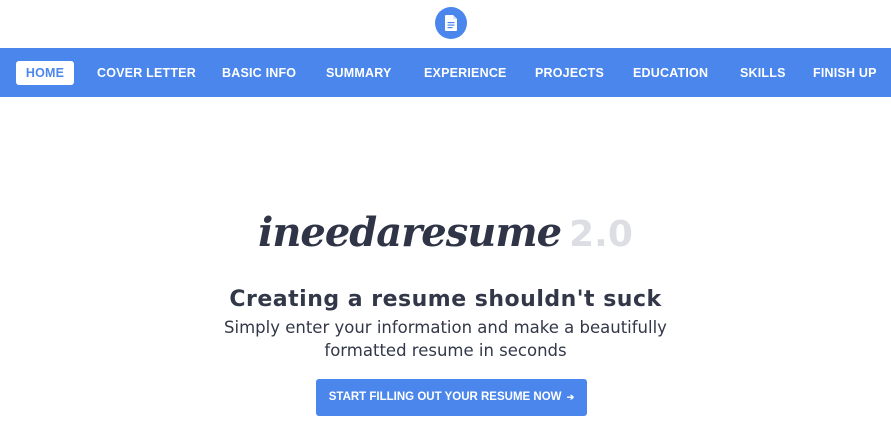  Describe the element at coordinates (569, 73) in the screenshot. I see `nav-projects: PROJECTS` at that location.